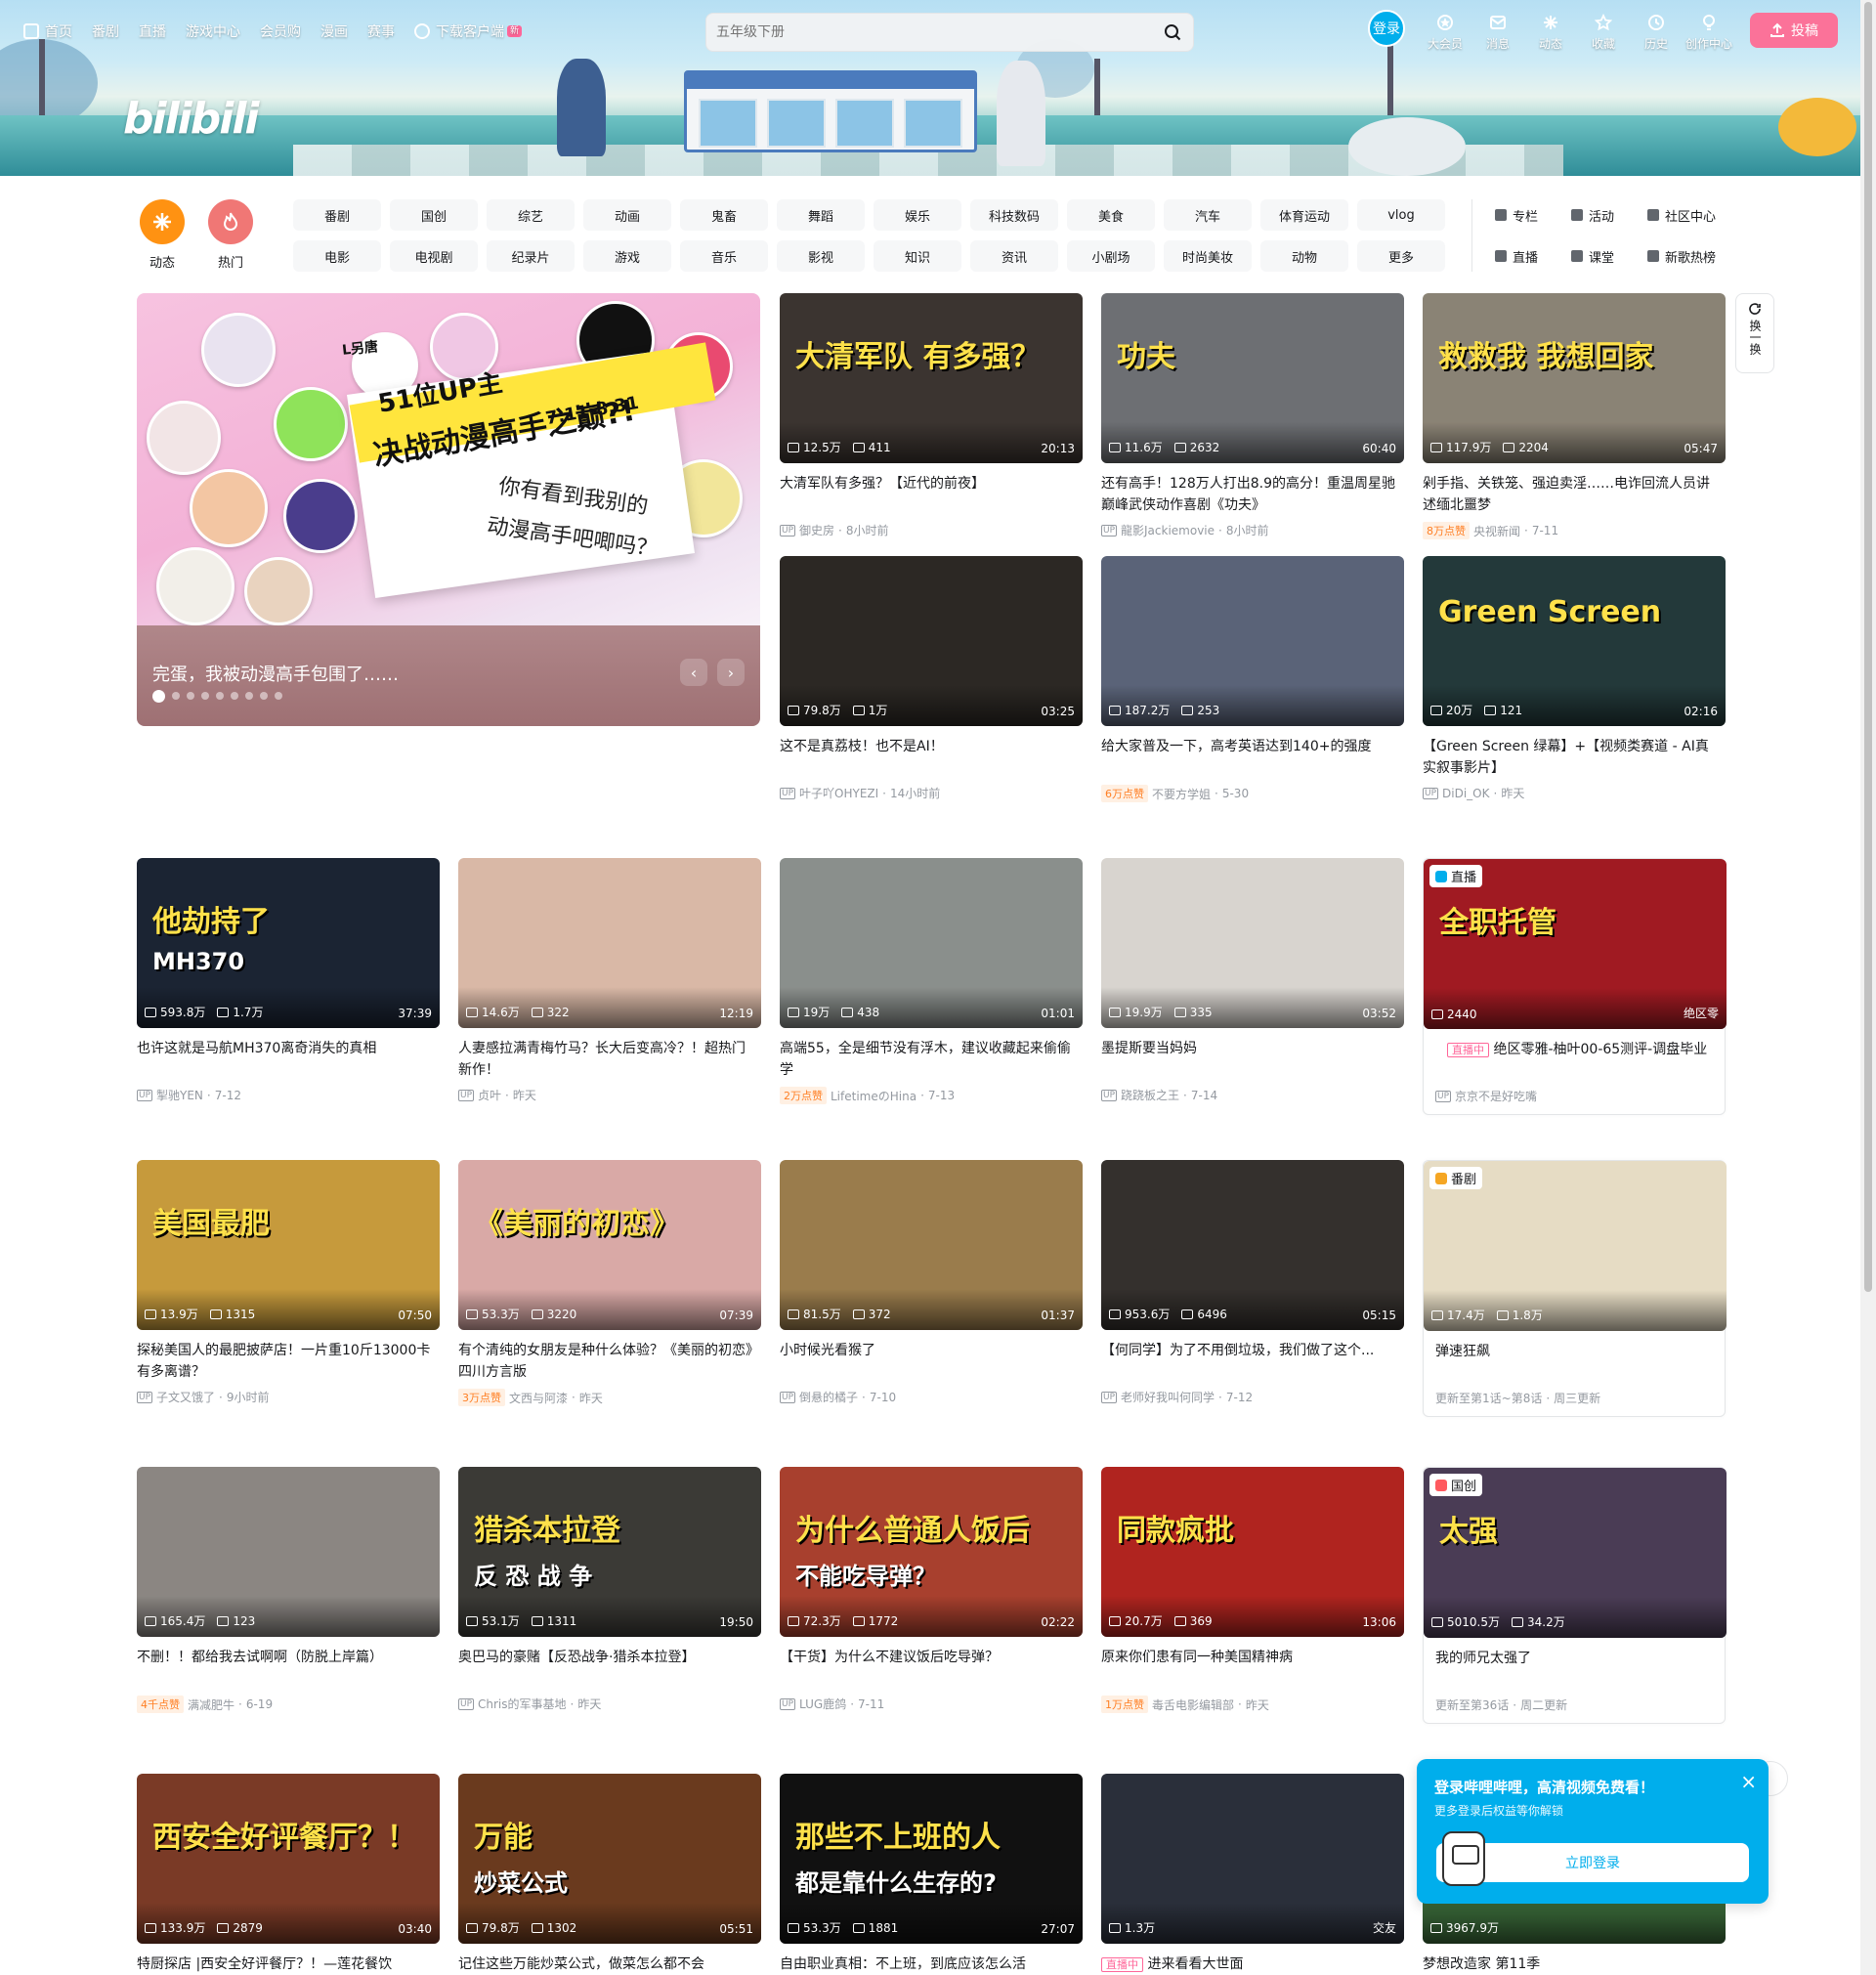 Image resolution: width=1876 pixels, height=1975 pixels. Describe the element at coordinates (105, 31) in the screenshot. I see `nav-bangumi: 番剧` at that location.